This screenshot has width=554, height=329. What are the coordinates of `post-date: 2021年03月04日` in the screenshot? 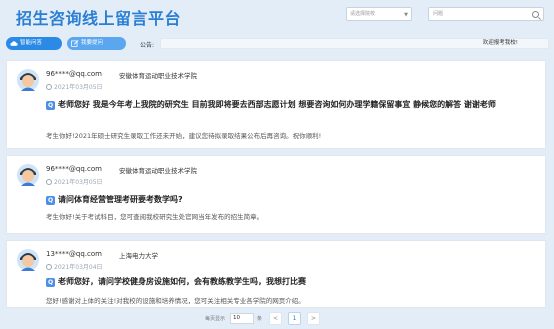 It's located at (74, 266).